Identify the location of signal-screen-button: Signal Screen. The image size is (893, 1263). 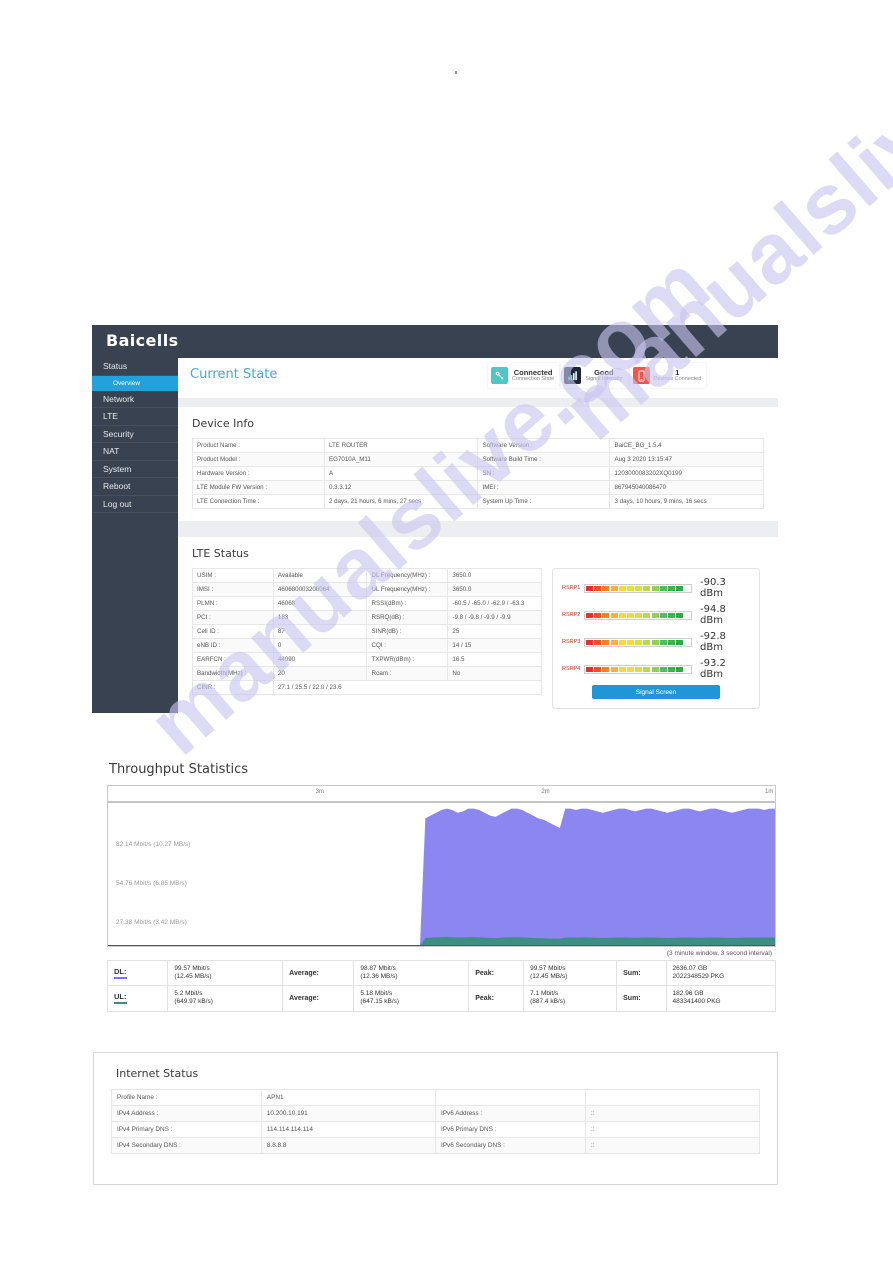
(656, 692).